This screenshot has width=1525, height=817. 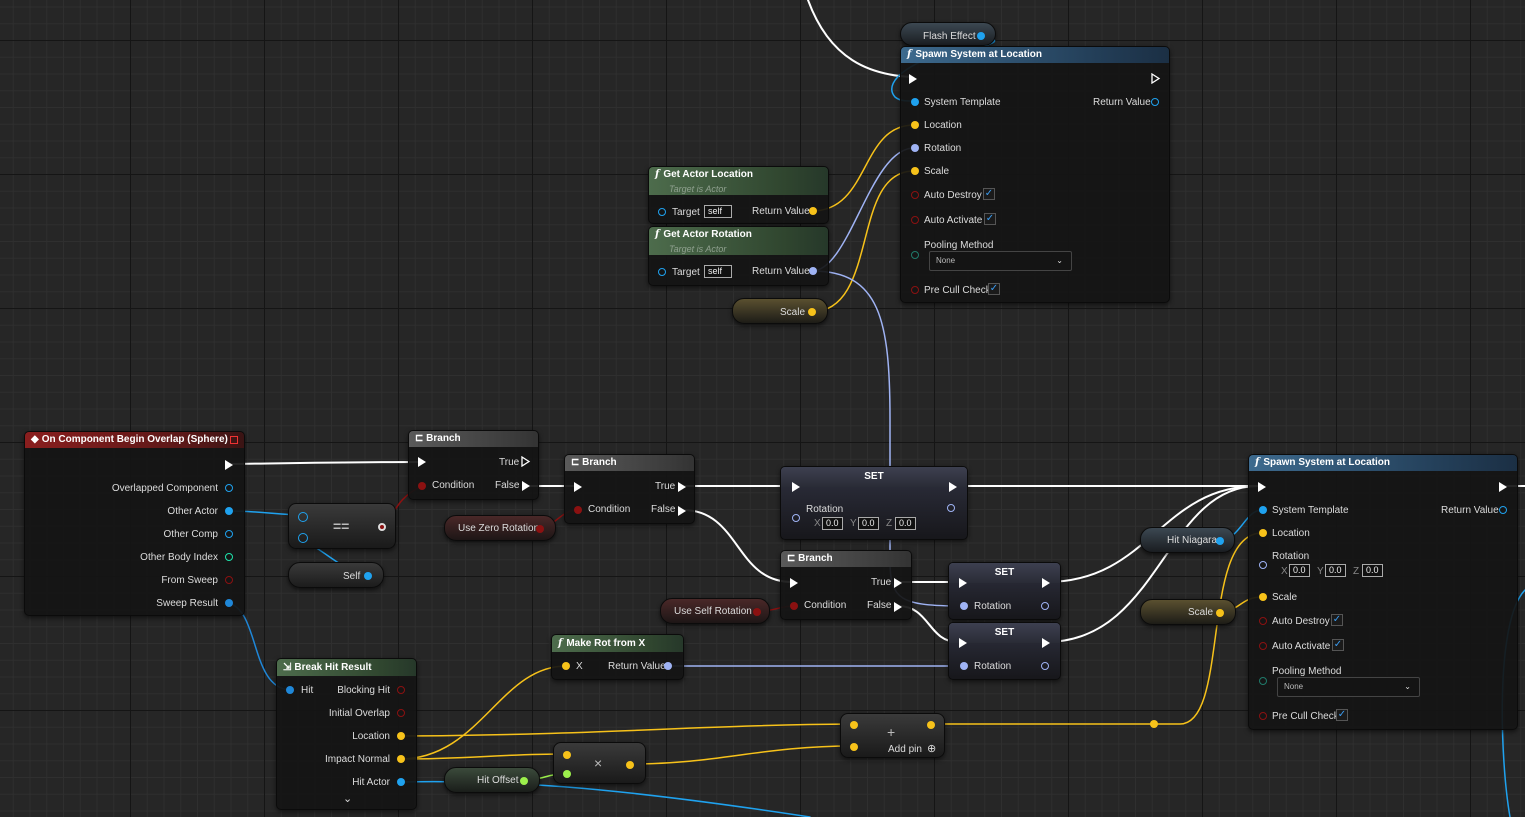 What do you see at coordinates (492, 780) in the screenshot?
I see `hit-offset-variable: Hit Offset` at bounding box center [492, 780].